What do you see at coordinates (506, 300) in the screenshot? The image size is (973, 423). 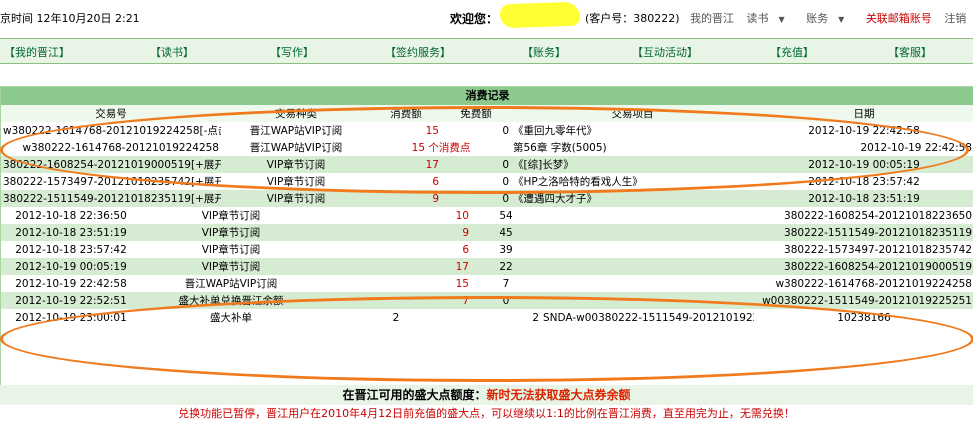 I see `ledger-balance: 0` at bounding box center [506, 300].